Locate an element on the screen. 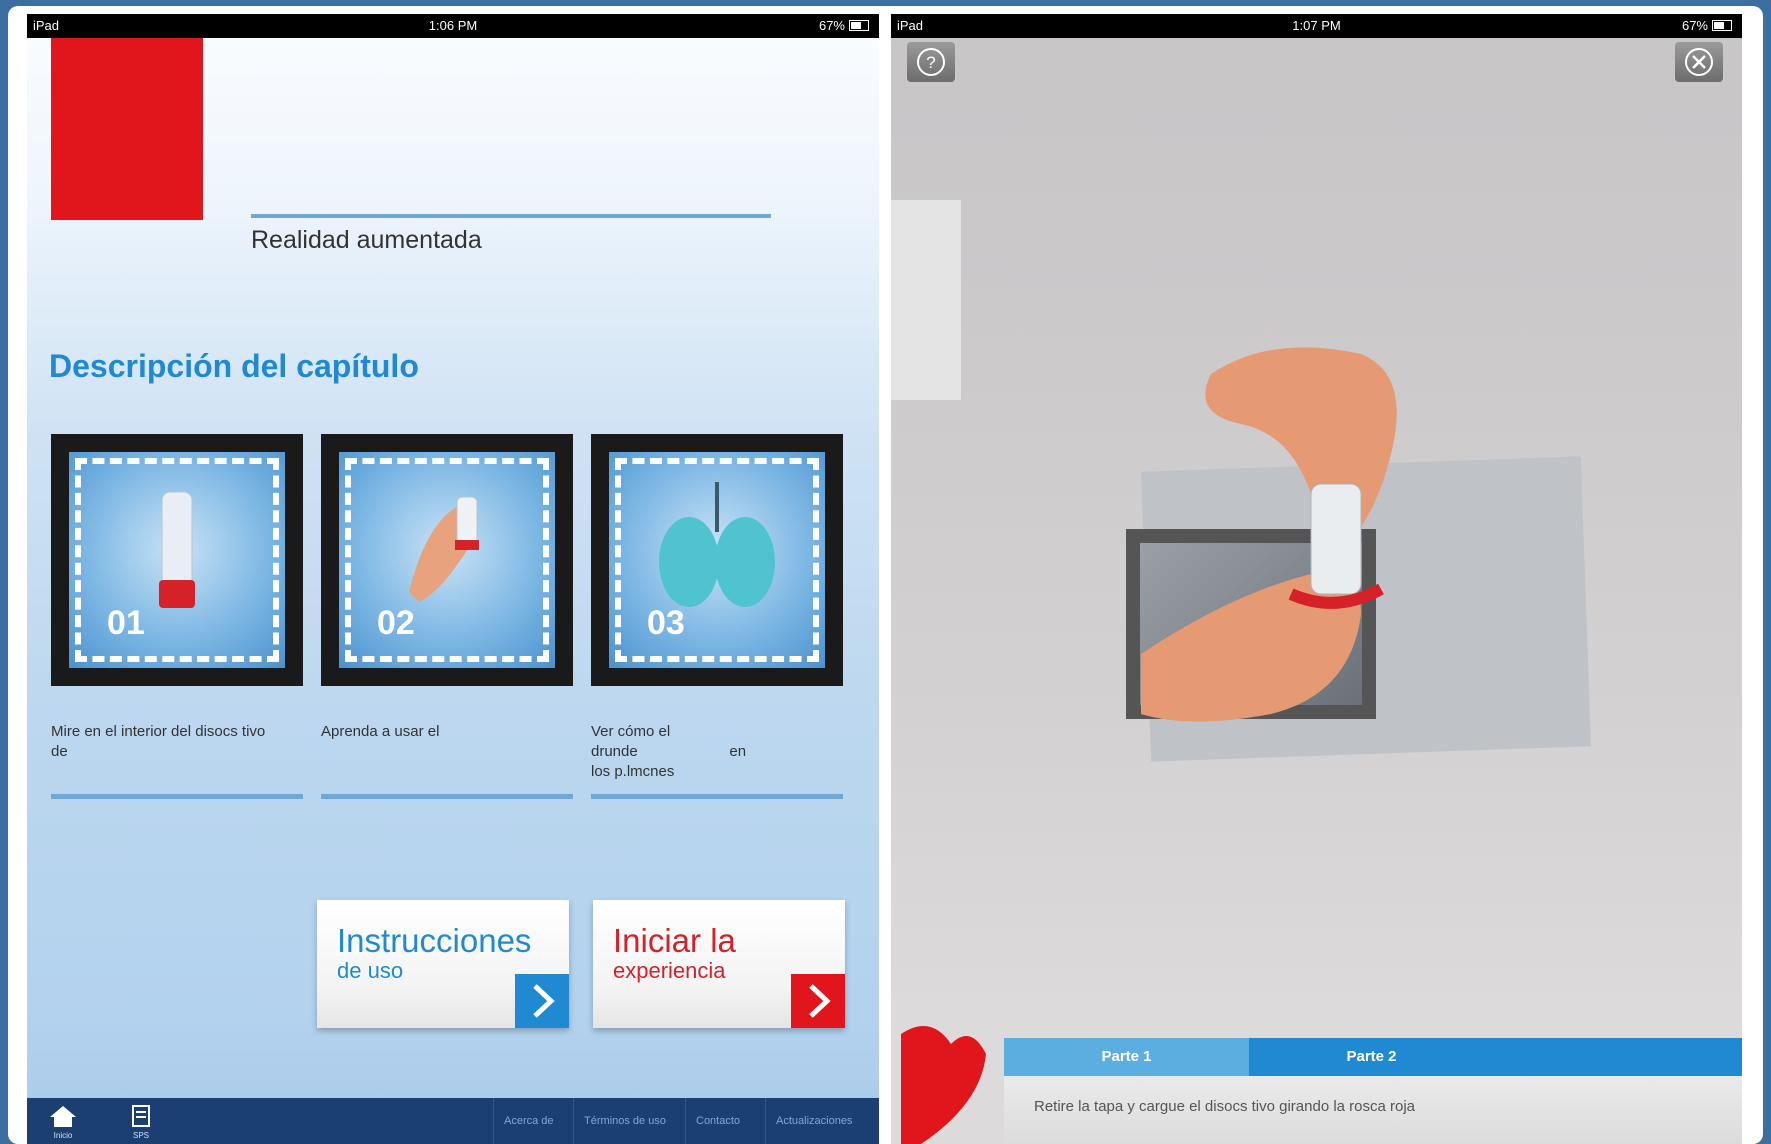 The image size is (1771, 1144). chapter-card-2: 02 is located at coordinates (447, 560).